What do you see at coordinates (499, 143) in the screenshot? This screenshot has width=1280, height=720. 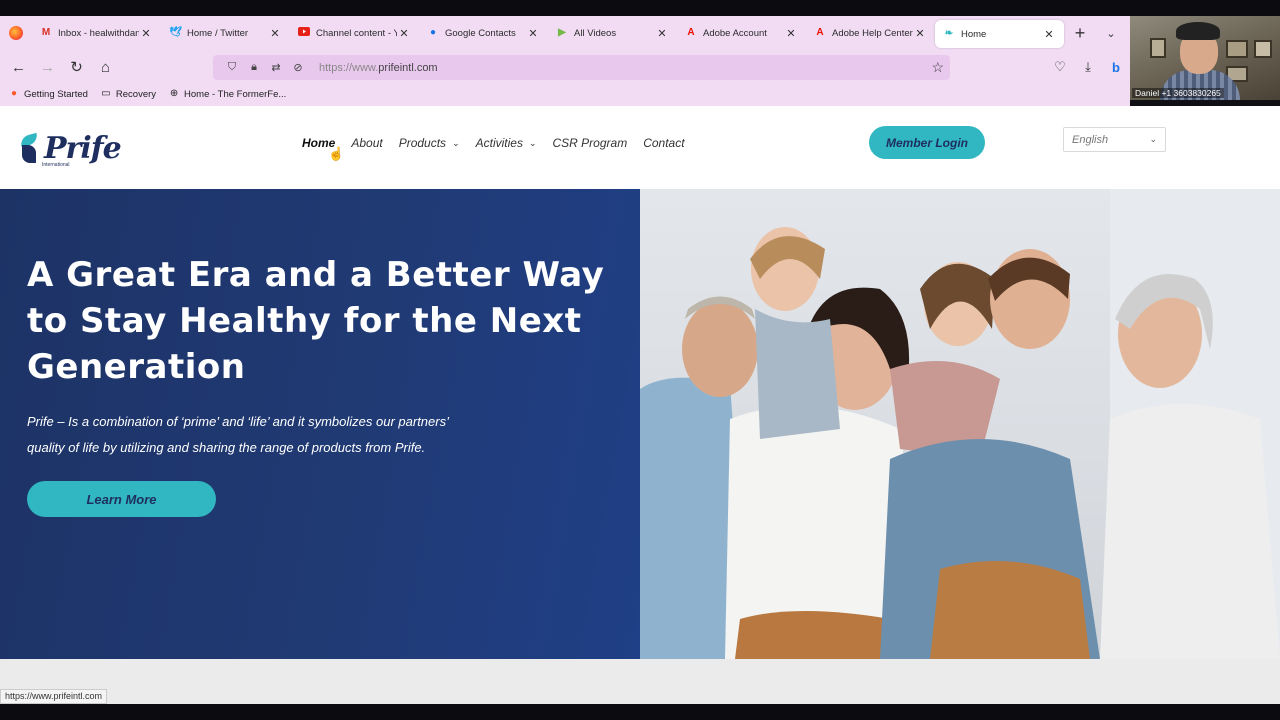 I see `nav-label: Activities` at bounding box center [499, 143].